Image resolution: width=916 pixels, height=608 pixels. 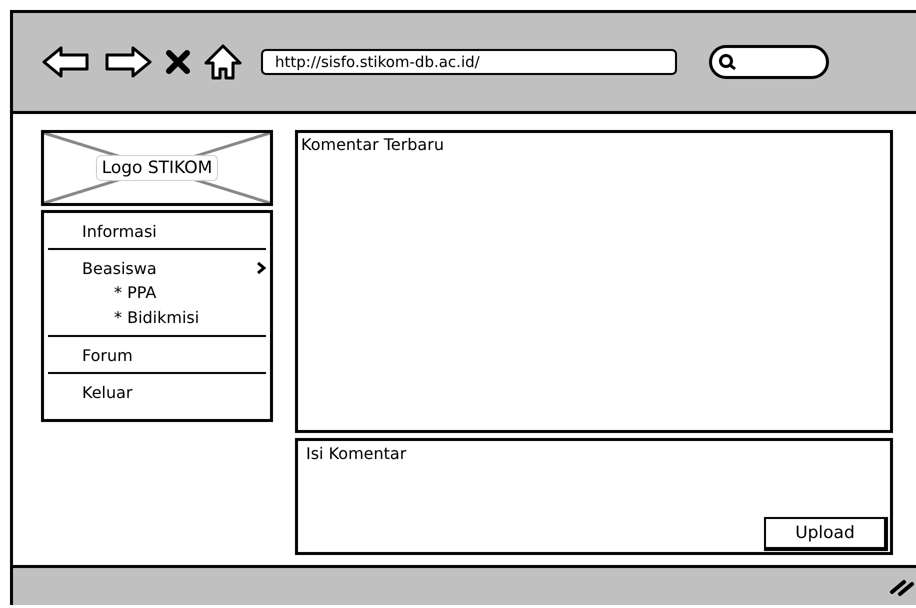 What do you see at coordinates (157, 268) in the screenshot?
I see `menu-item: Beasiswa` at bounding box center [157, 268].